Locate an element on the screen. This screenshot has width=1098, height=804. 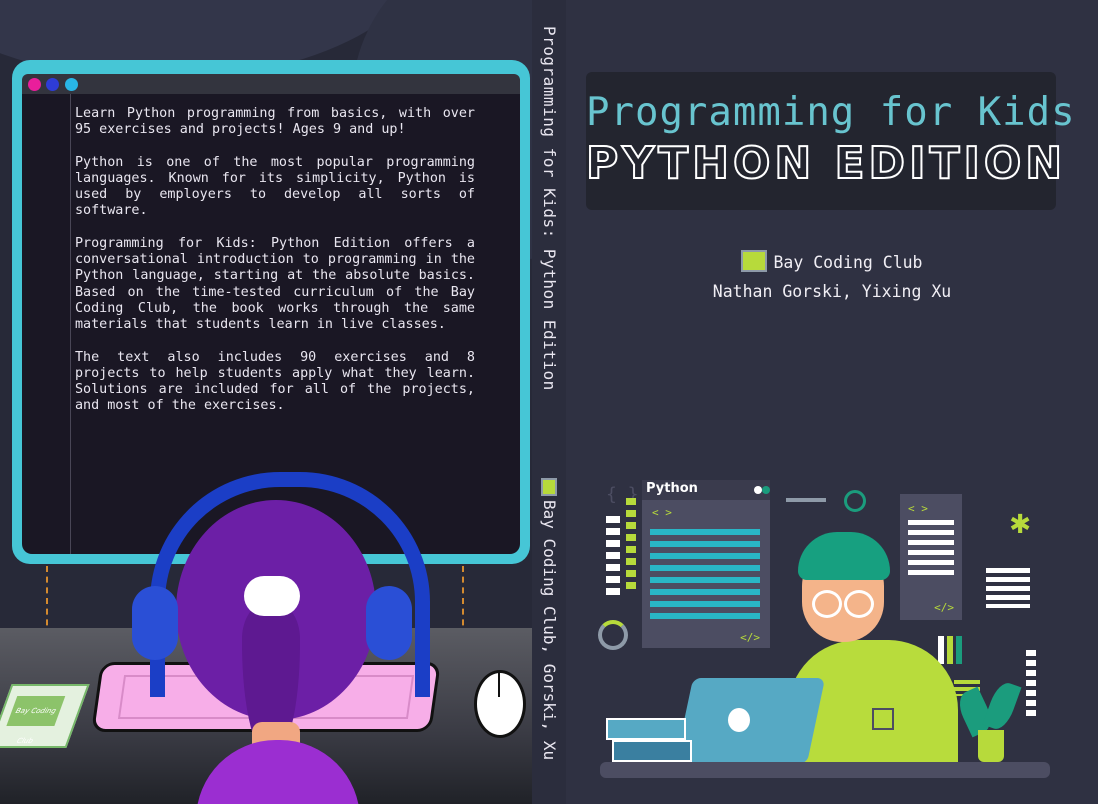
window-title-bar is located at coordinates (271, 84).